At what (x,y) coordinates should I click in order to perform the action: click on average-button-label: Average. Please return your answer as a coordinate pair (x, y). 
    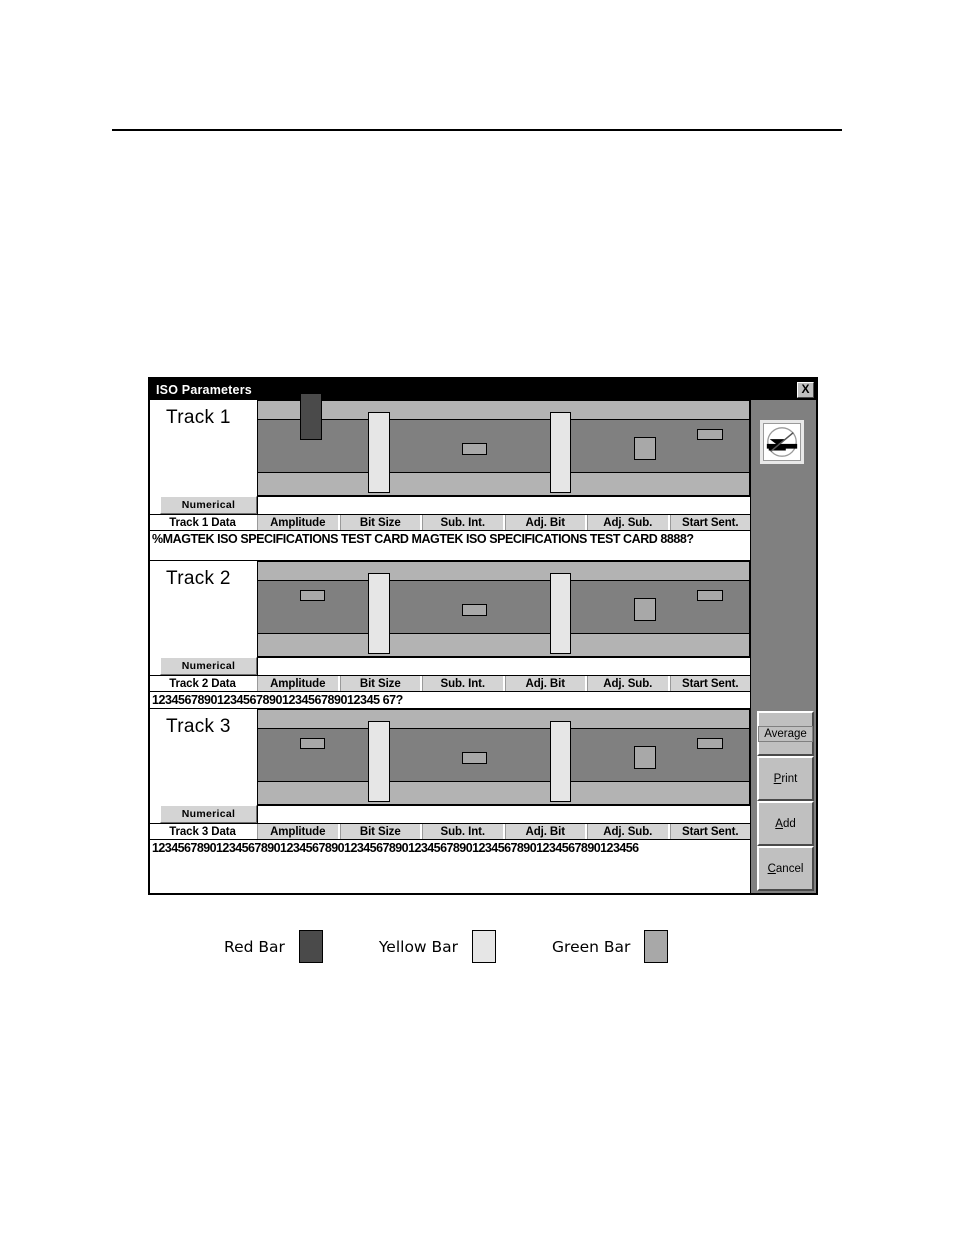
    Looking at the image, I should click on (785, 733).